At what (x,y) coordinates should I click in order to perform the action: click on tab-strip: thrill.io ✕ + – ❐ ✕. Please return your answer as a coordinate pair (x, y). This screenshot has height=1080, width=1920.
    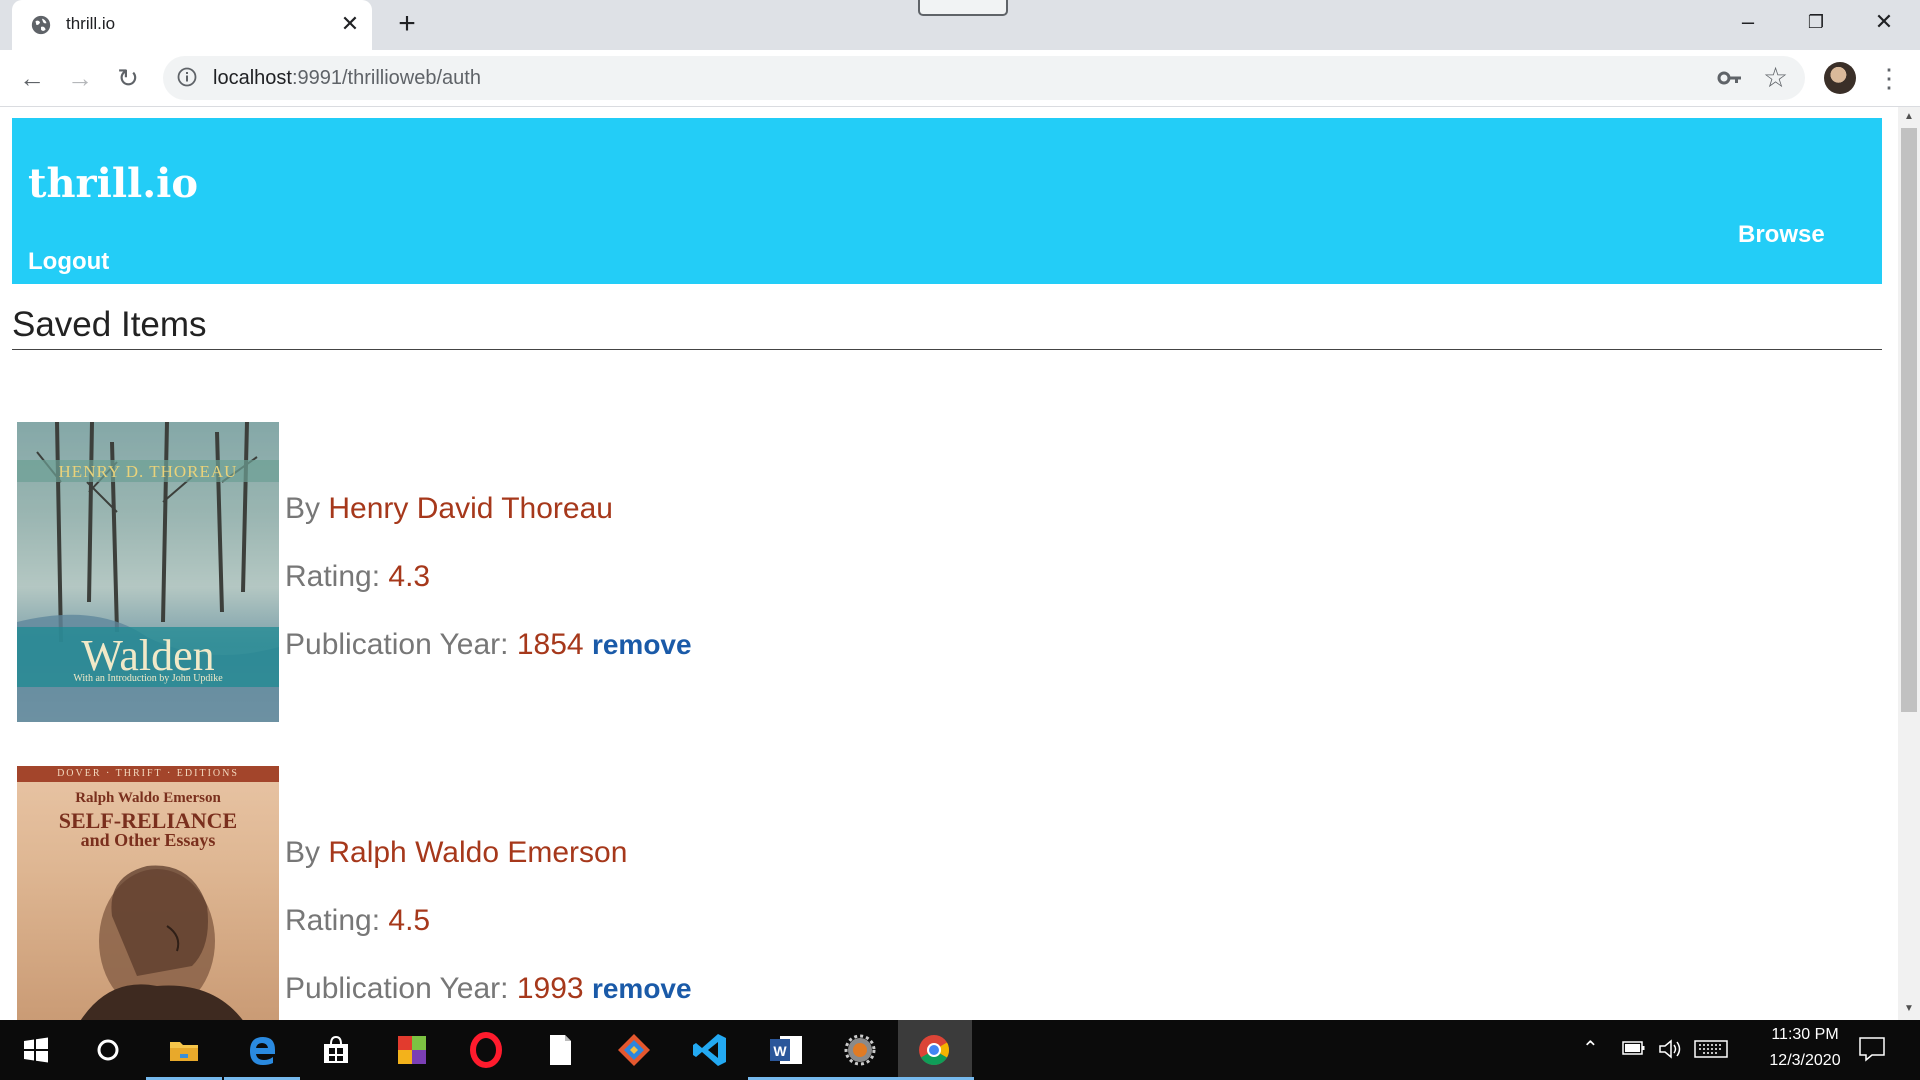
    Looking at the image, I should click on (960, 25).